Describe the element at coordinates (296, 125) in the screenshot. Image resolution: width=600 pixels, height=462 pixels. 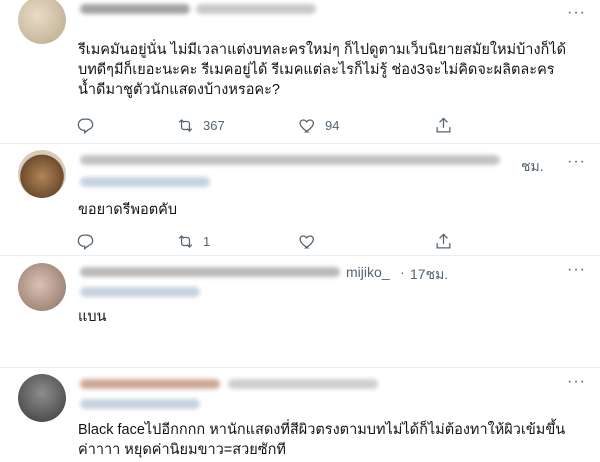
I see `tweet-actions: 367 94` at that location.